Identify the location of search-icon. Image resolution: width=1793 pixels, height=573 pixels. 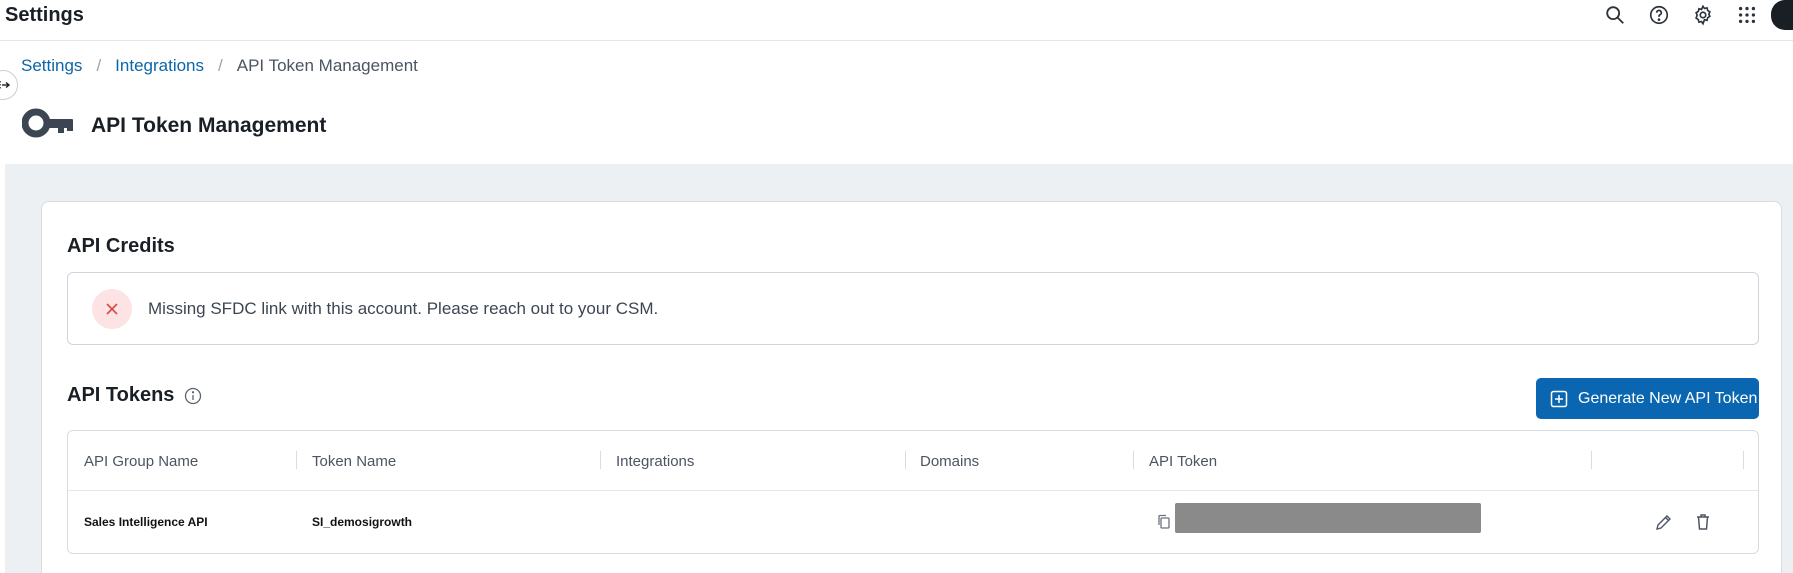
(1615, 15).